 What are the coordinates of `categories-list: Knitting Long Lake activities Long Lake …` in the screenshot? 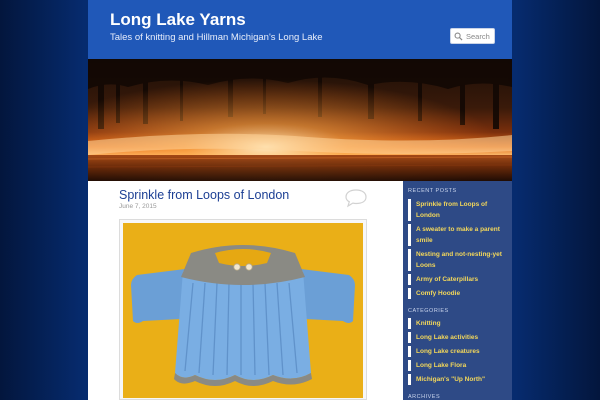 It's located at (458, 353).